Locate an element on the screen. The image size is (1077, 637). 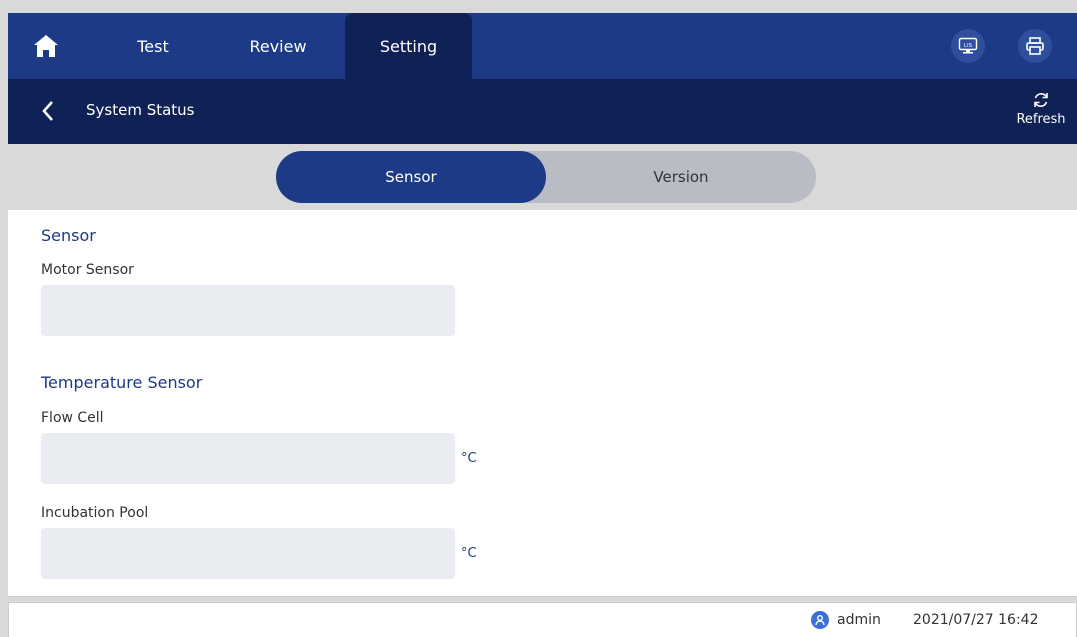
incubation-pool-label: Incubation Pool is located at coordinates (95, 513).